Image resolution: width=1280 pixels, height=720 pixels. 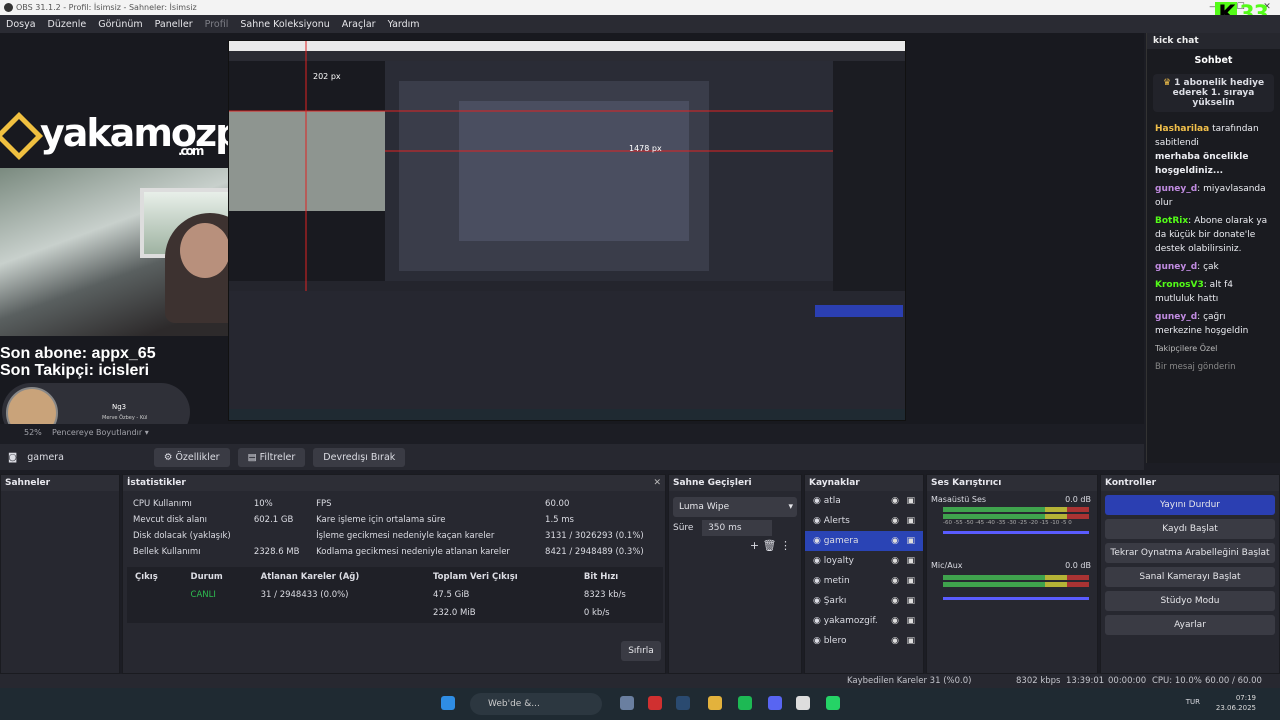 I want to click on menu-gorunum: Görünüm, so click(x=120, y=24).